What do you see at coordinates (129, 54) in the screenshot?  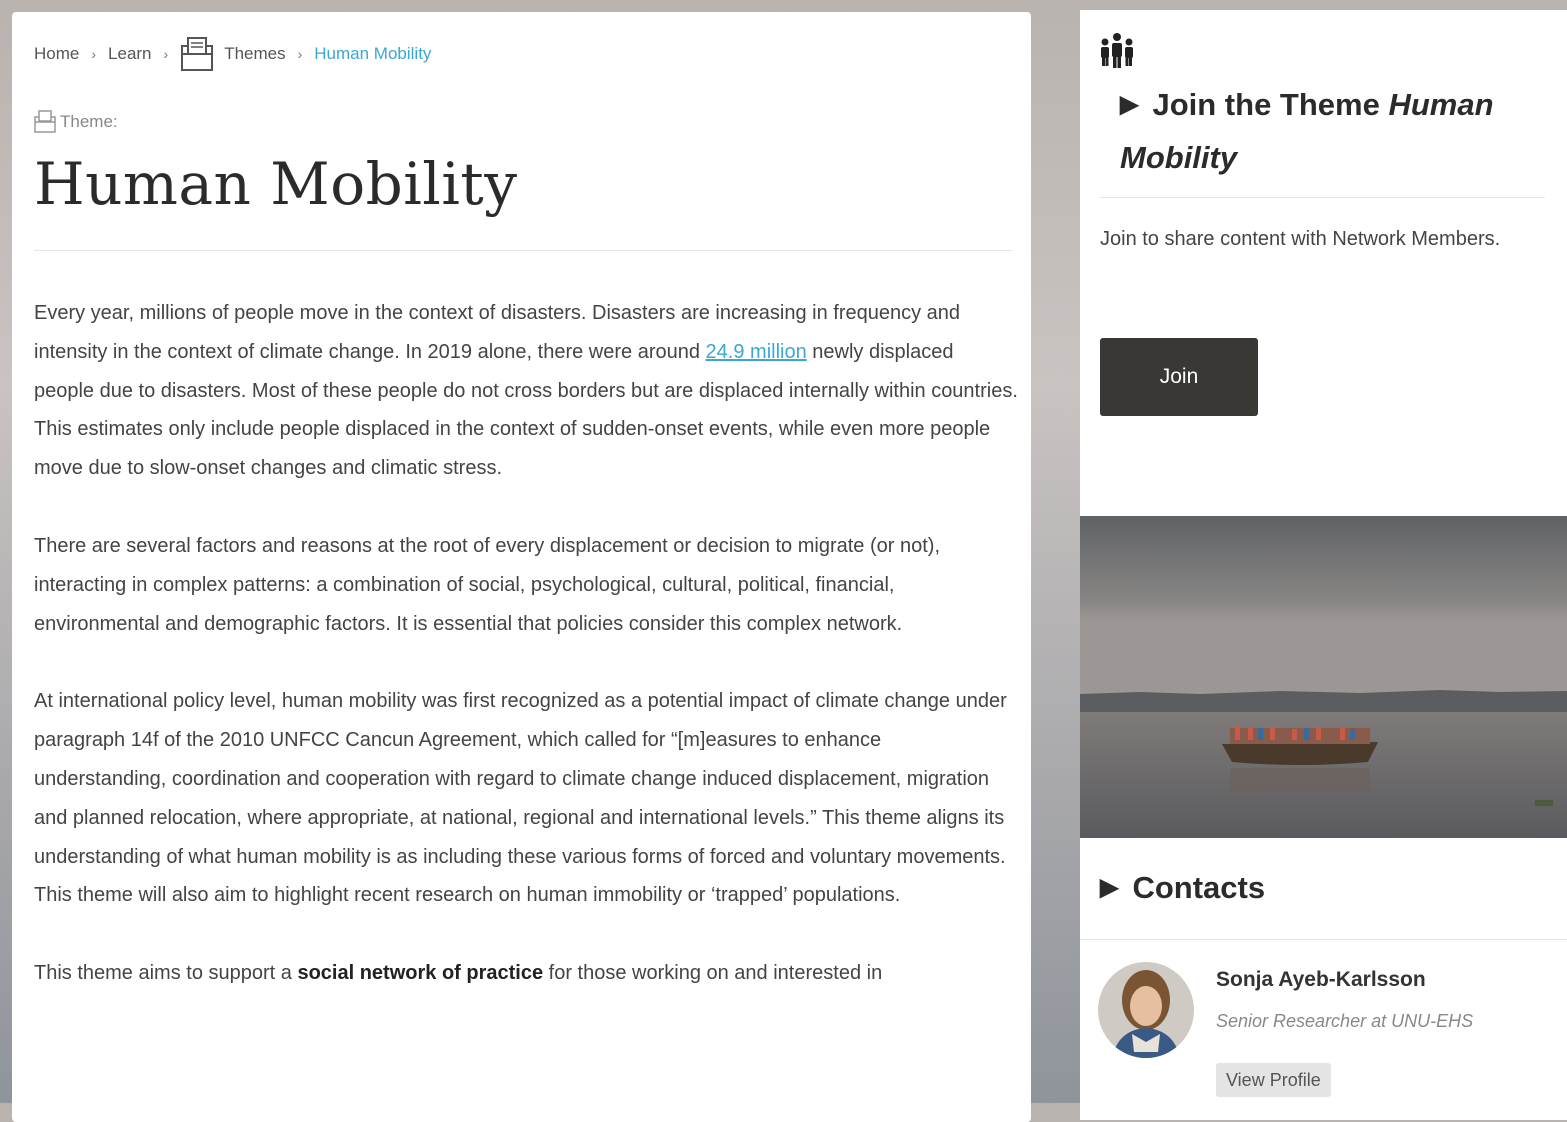 I see `breadcrumb-learn: Learn` at bounding box center [129, 54].